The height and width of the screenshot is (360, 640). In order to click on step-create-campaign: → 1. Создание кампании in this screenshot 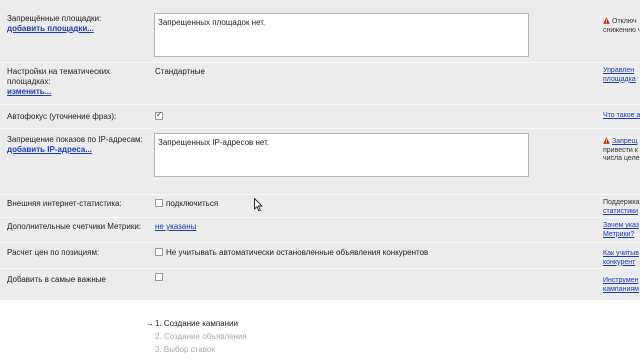, I will do `click(196, 323)`.